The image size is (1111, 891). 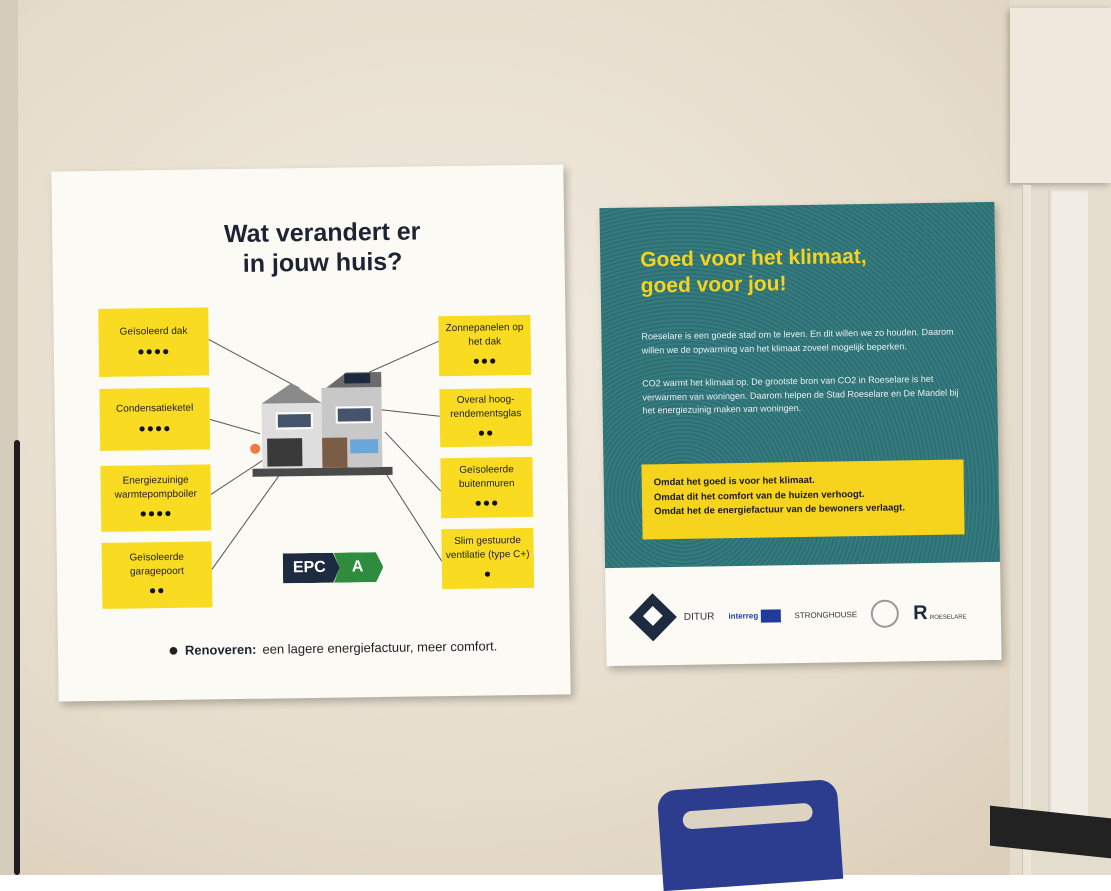 I want to click on stronghouse-logo: STRONGHOUSE, so click(x=826, y=614).